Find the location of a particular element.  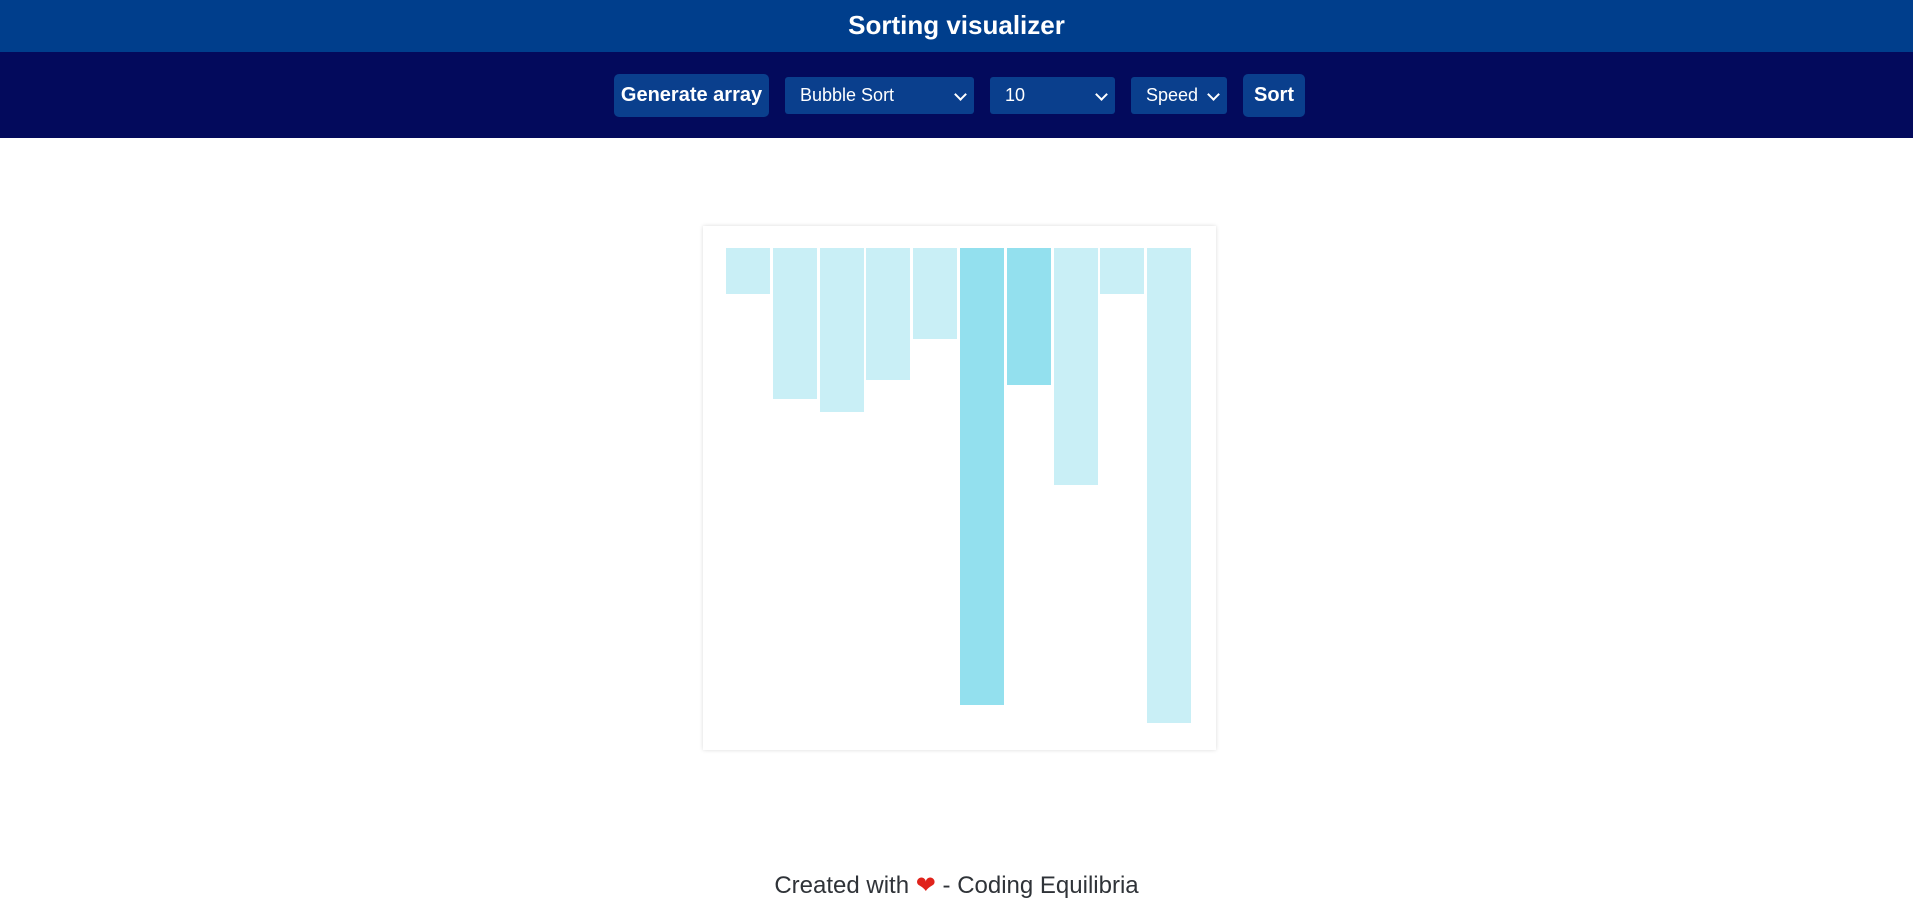

app-title: Sorting visualizer is located at coordinates (956, 26).